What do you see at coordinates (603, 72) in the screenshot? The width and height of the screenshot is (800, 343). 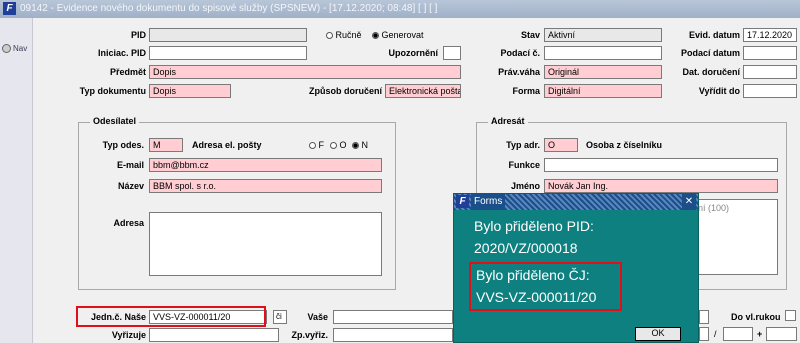 I see `prav-vaha-field: Originál` at bounding box center [603, 72].